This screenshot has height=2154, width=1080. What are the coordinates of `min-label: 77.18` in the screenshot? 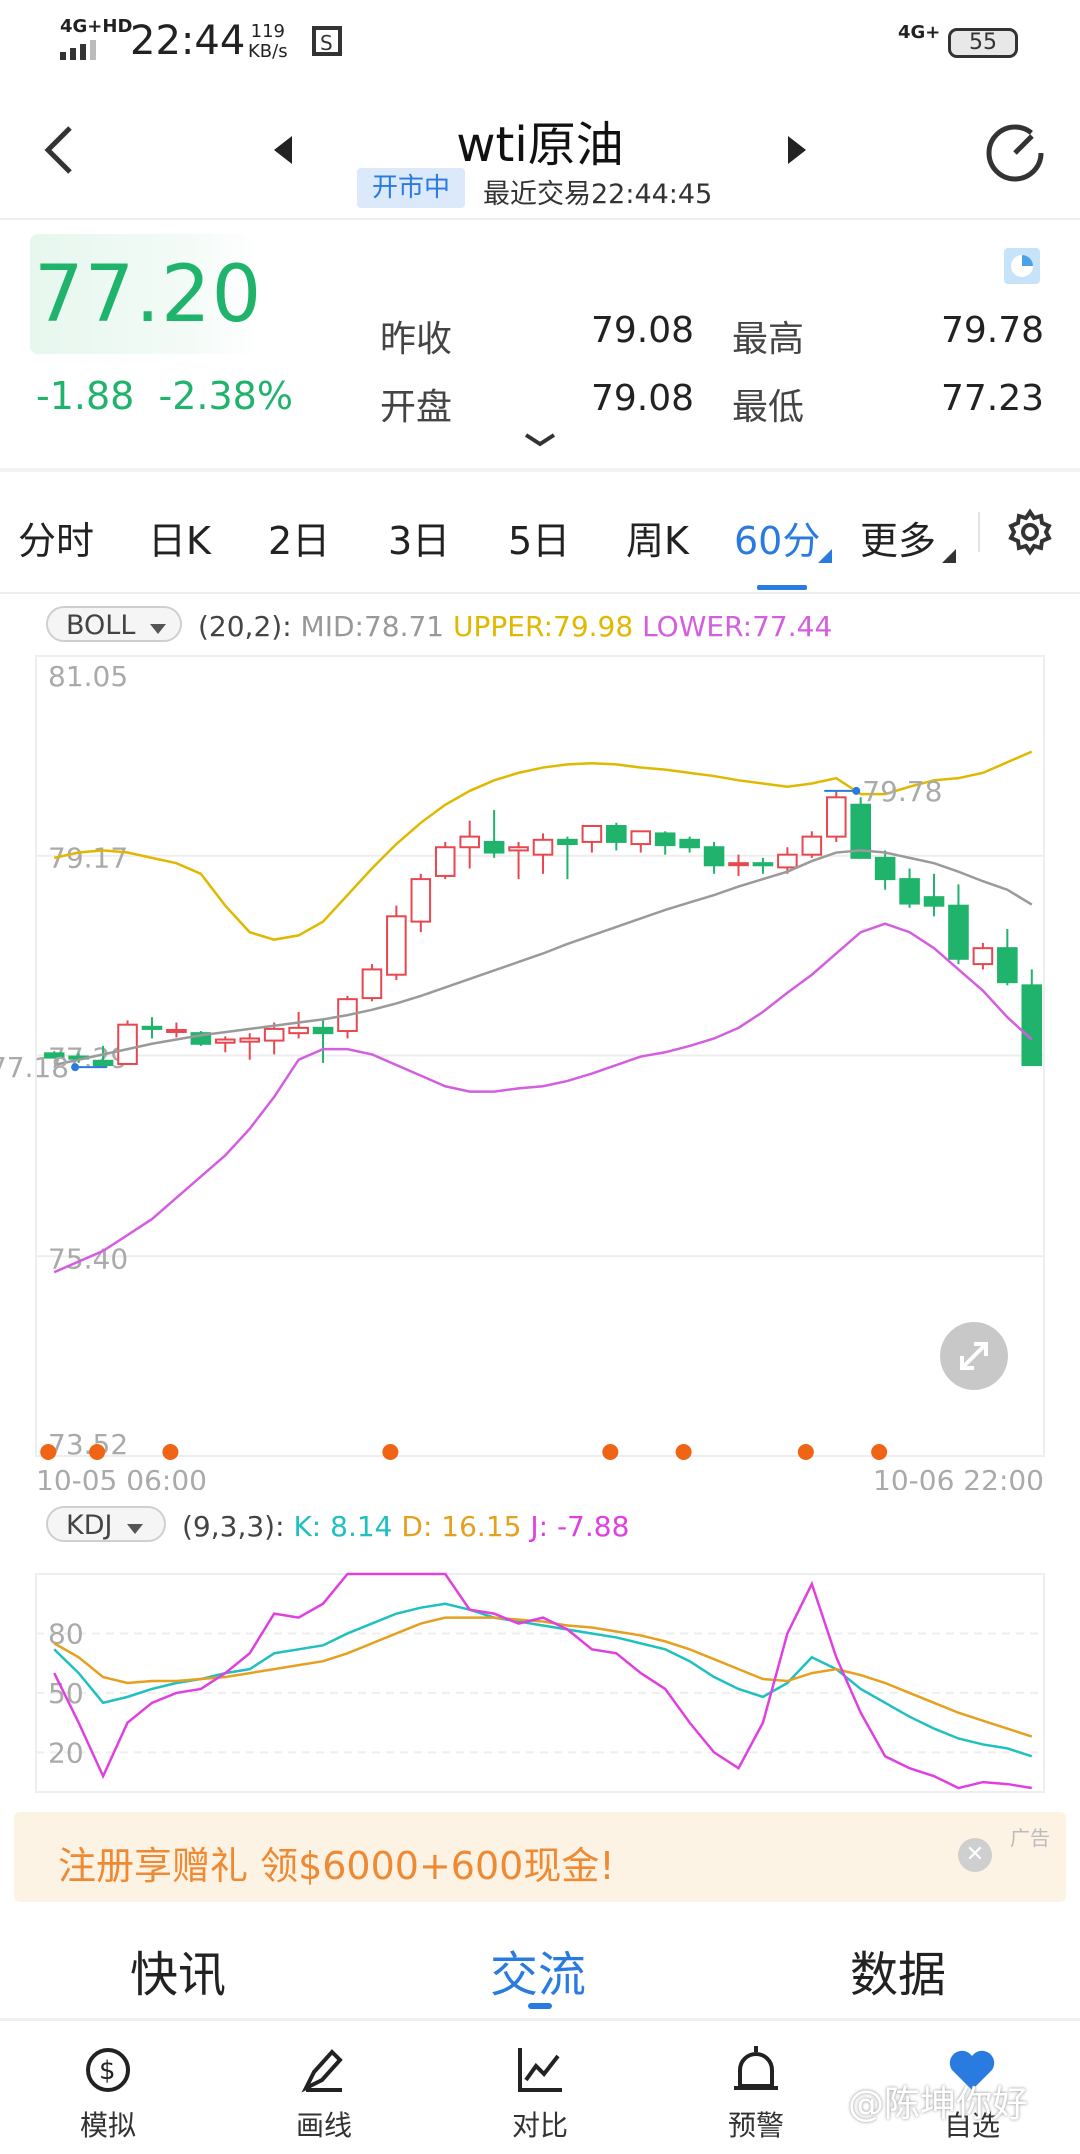 It's located at (34, 1067).